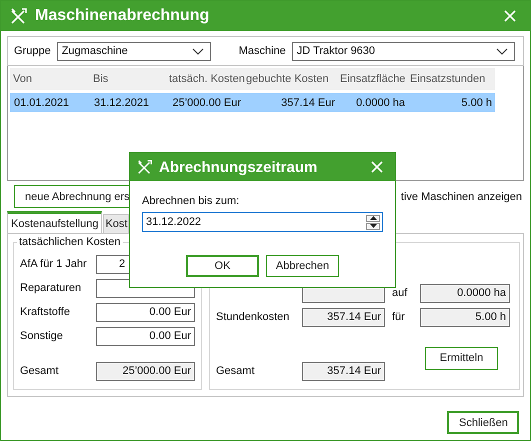 This screenshot has width=531, height=441. What do you see at coordinates (207, 102) in the screenshot?
I see `table-cell-text: 25’000.00 Eur` at bounding box center [207, 102].